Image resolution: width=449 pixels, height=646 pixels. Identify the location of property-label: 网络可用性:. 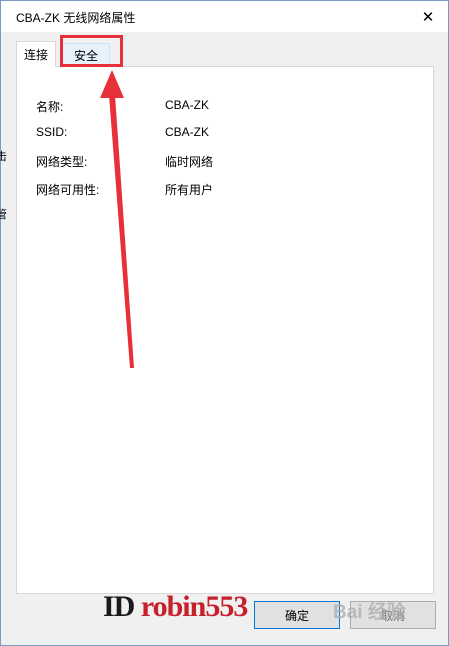
(68, 190).